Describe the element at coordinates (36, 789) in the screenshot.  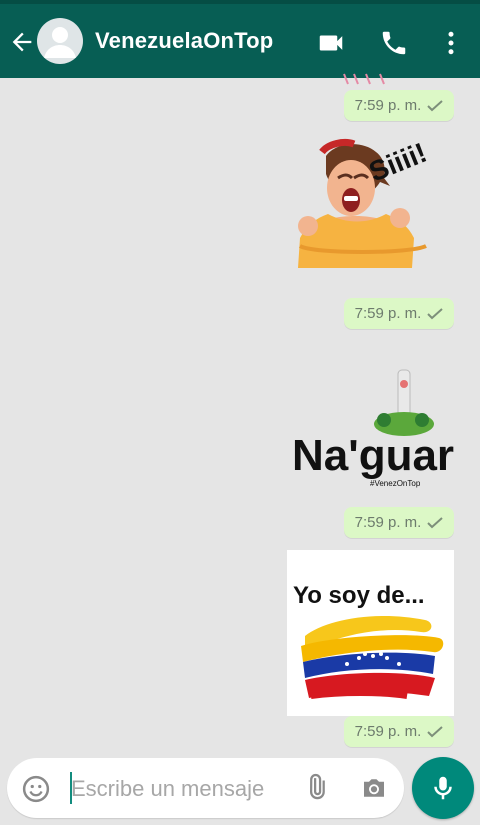
I see `emoji-icon` at that location.